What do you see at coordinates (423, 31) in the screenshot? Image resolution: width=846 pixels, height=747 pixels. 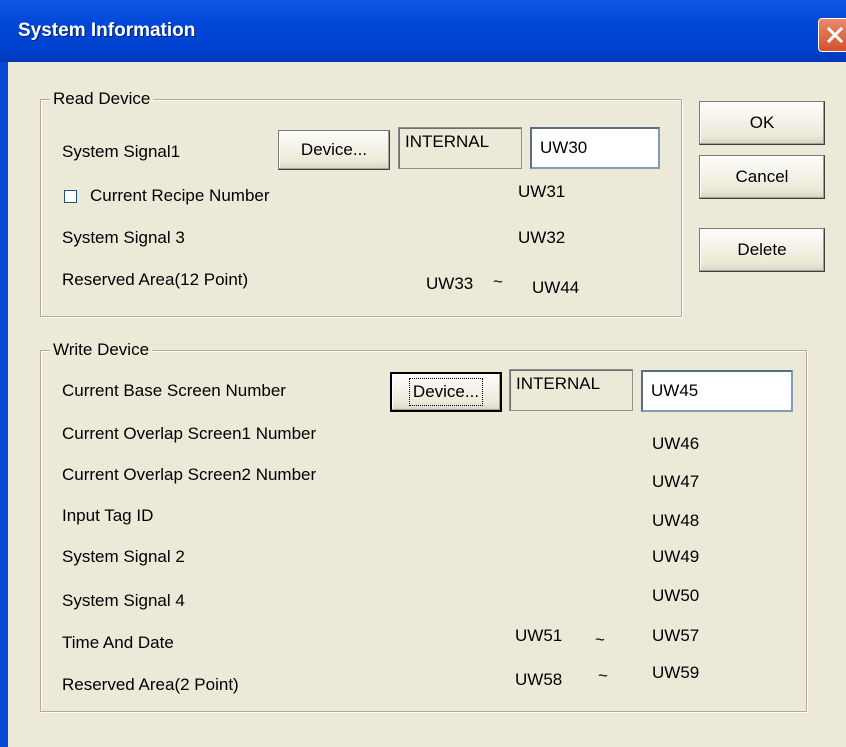 I see `title-bar: System Information` at bounding box center [423, 31].